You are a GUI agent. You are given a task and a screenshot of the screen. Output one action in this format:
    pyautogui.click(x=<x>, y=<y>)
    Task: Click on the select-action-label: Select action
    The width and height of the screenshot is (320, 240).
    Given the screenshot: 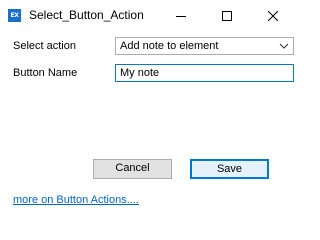 What is the action you would take?
    pyautogui.click(x=44, y=46)
    